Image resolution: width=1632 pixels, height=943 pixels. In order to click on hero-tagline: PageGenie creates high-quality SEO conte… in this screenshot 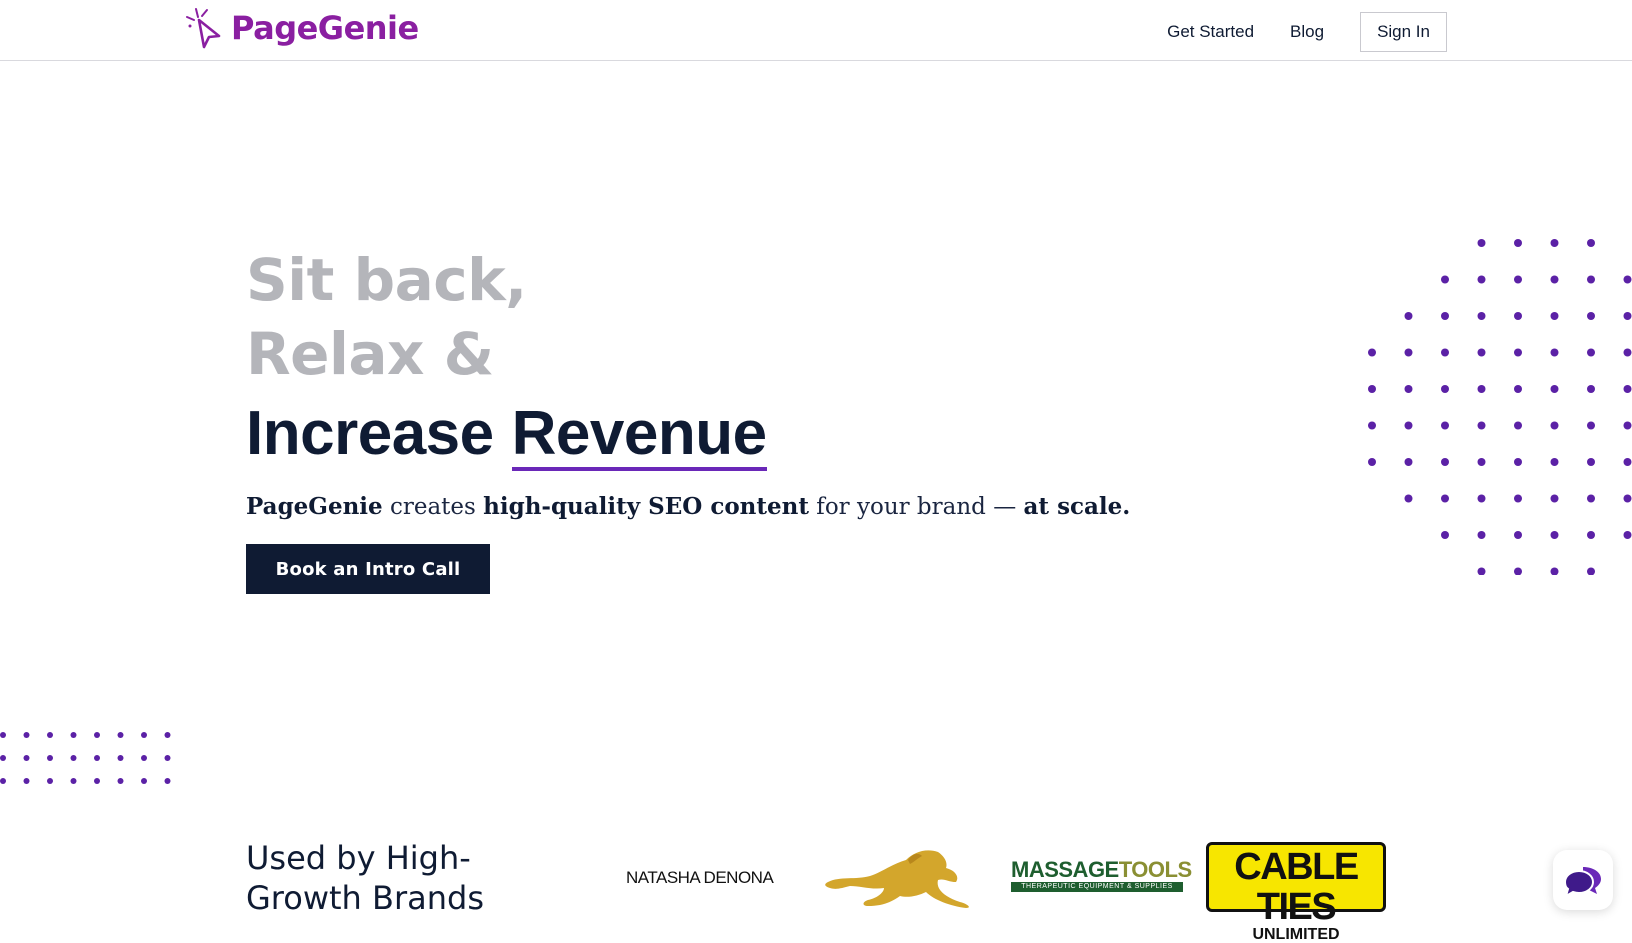, I will do `click(688, 506)`.